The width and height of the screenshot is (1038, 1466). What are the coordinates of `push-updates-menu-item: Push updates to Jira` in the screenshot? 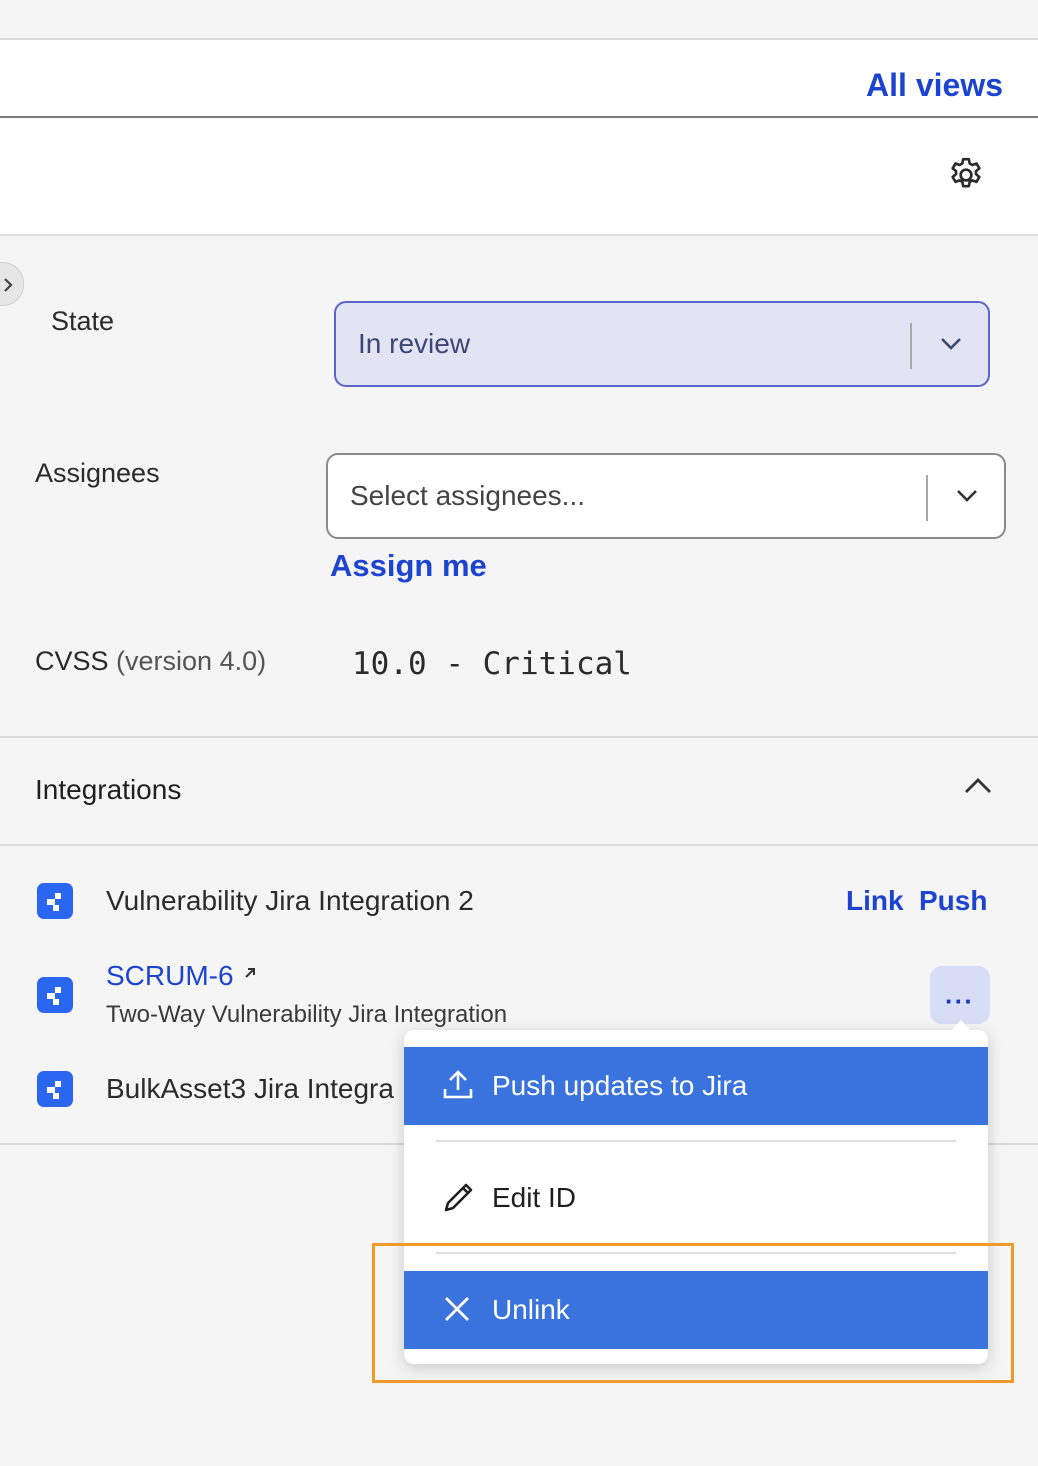 It's located at (696, 1086).